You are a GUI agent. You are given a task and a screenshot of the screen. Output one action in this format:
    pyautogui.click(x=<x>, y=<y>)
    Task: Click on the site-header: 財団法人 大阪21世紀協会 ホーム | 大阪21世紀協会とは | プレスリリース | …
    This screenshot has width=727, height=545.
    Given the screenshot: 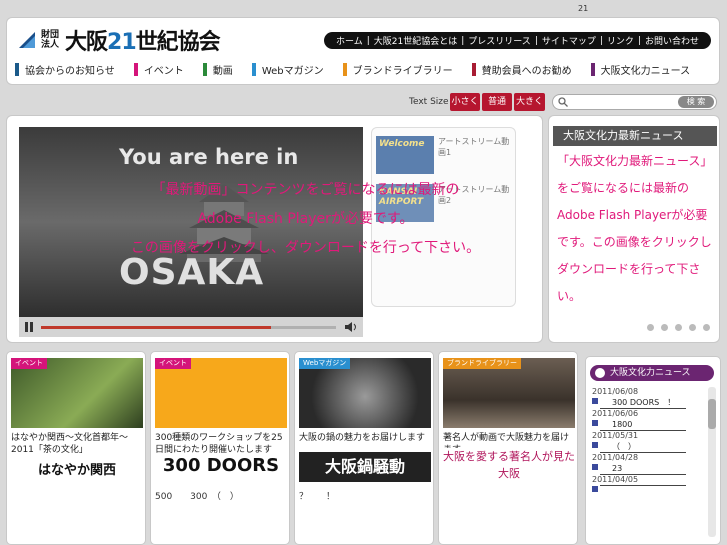 What is the action you would take?
    pyautogui.click(x=363, y=51)
    